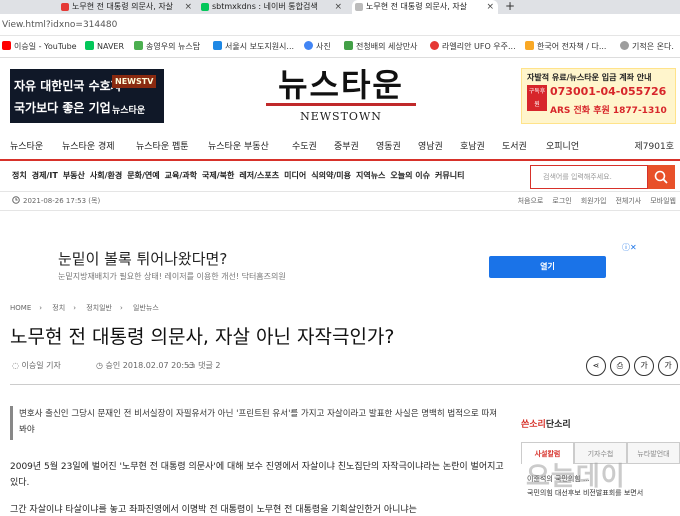 The height and width of the screenshot is (516, 680). What do you see at coordinates (317, 46) in the screenshot?
I see `bookmark-item: 사진` at bounding box center [317, 46].